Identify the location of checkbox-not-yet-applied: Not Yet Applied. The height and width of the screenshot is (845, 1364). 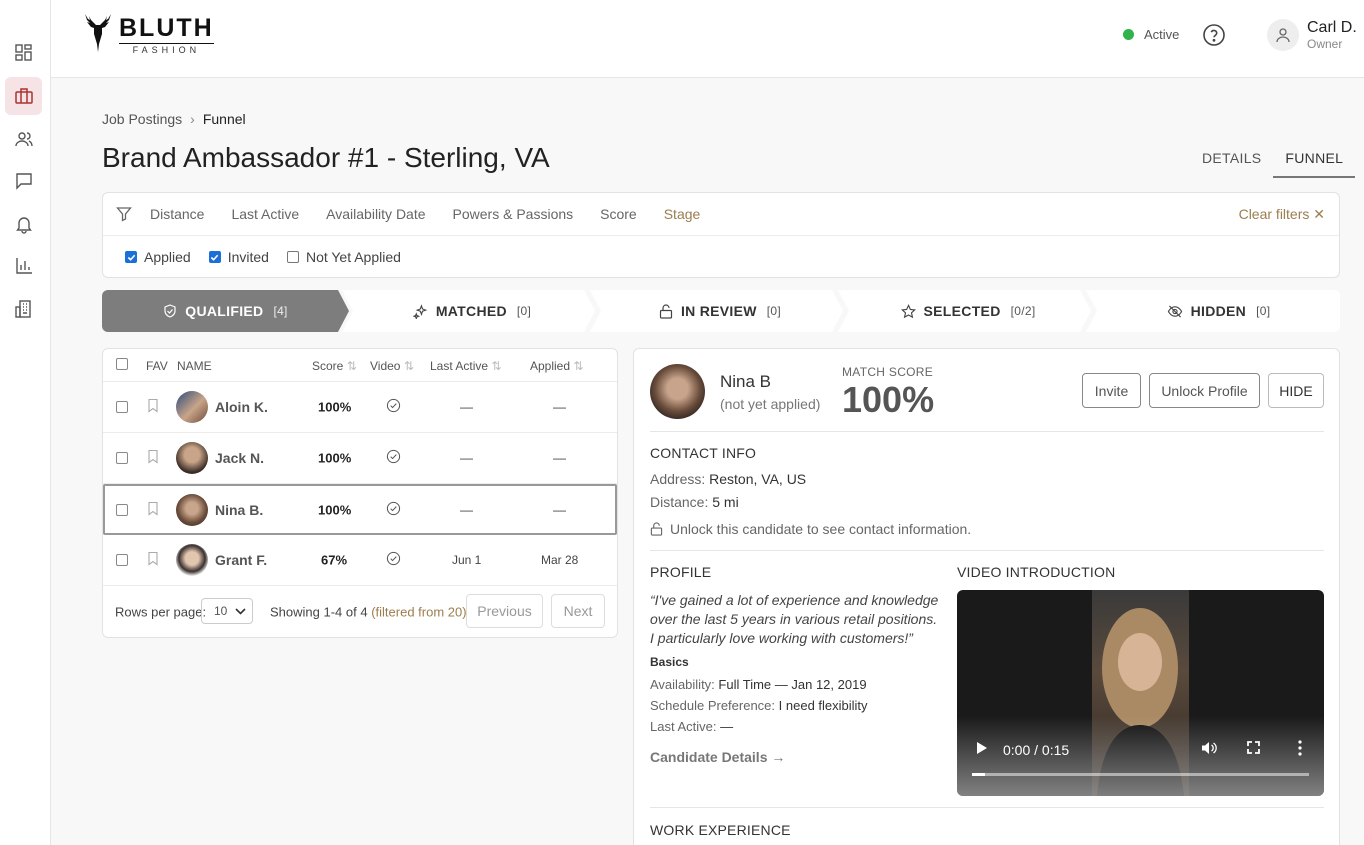
(343, 257).